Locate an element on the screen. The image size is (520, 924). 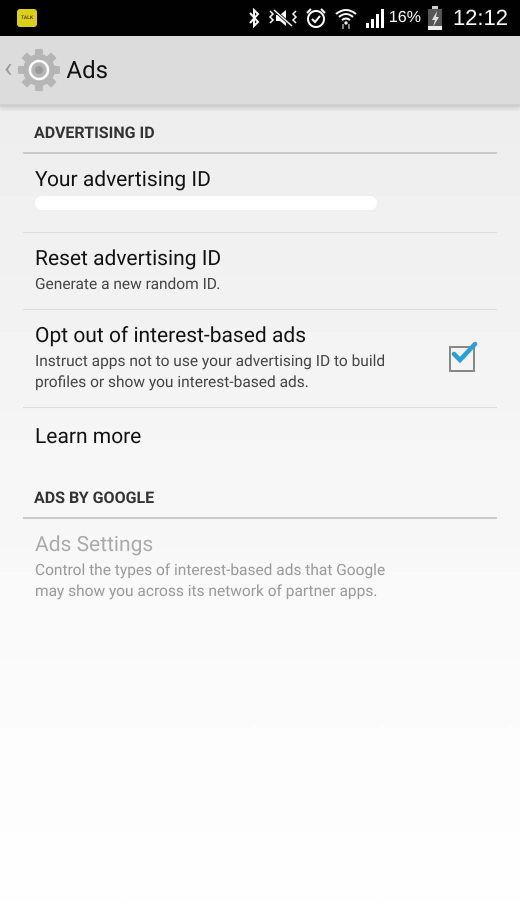
gear-icon is located at coordinates (39, 70).